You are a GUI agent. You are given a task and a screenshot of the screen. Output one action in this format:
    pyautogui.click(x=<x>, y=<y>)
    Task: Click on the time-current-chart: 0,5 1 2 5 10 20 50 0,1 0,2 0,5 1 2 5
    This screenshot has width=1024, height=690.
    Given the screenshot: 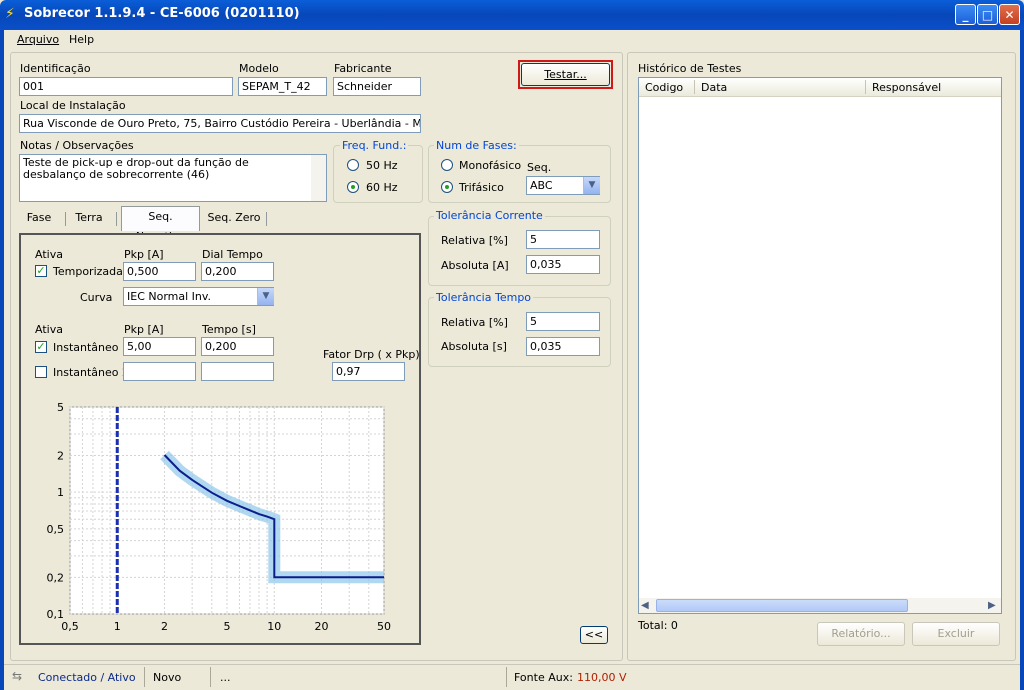 What is the action you would take?
    pyautogui.click(x=219, y=517)
    